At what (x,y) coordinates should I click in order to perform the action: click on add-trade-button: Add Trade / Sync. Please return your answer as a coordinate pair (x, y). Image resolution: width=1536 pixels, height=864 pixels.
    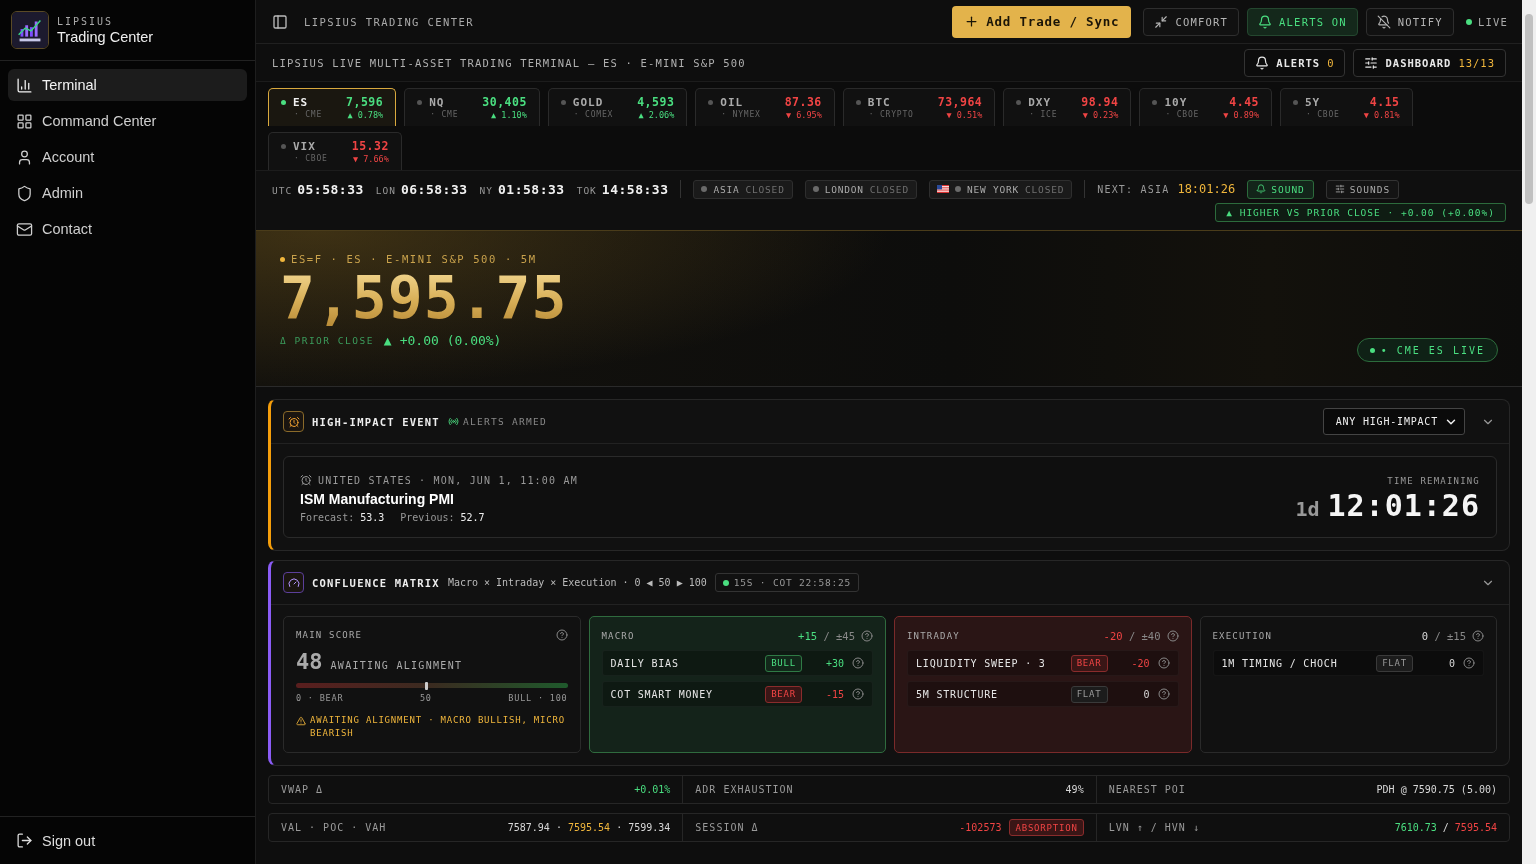
    Looking at the image, I should click on (1042, 21).